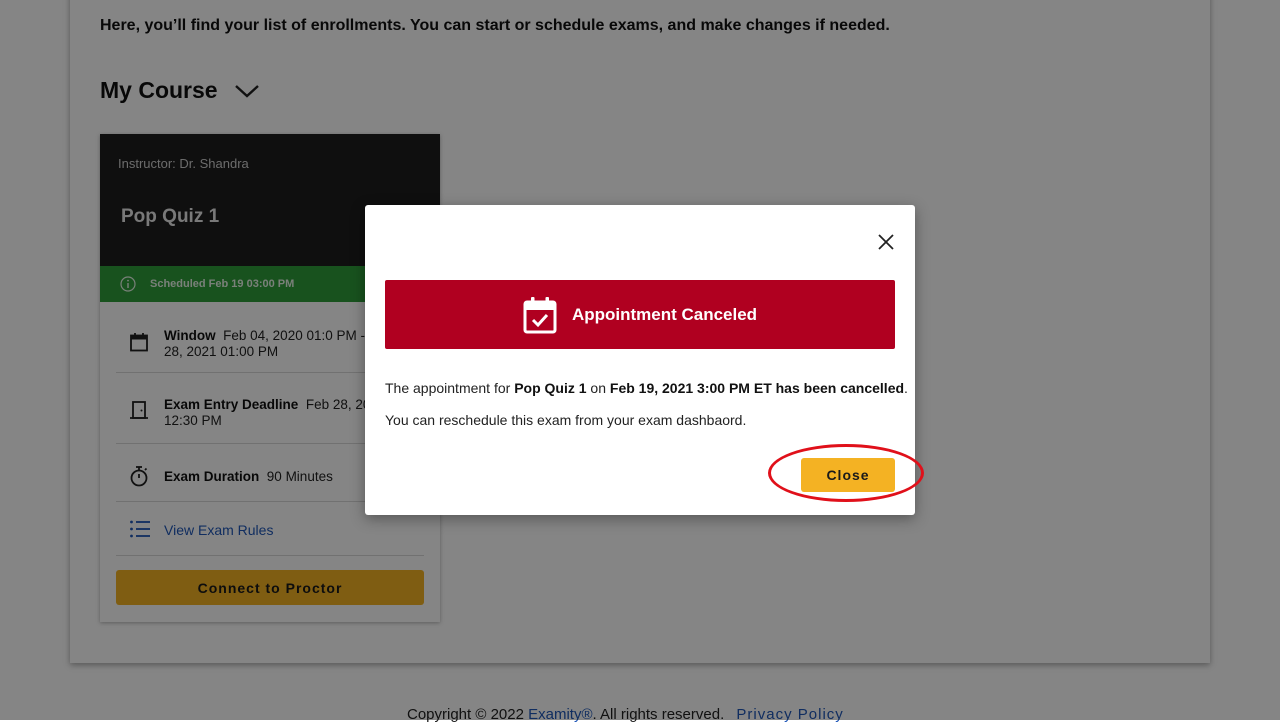 This screenshot has height=723, width=1280. I want to click on msg-exam: Pop Quiz 1, so click(550, 388).